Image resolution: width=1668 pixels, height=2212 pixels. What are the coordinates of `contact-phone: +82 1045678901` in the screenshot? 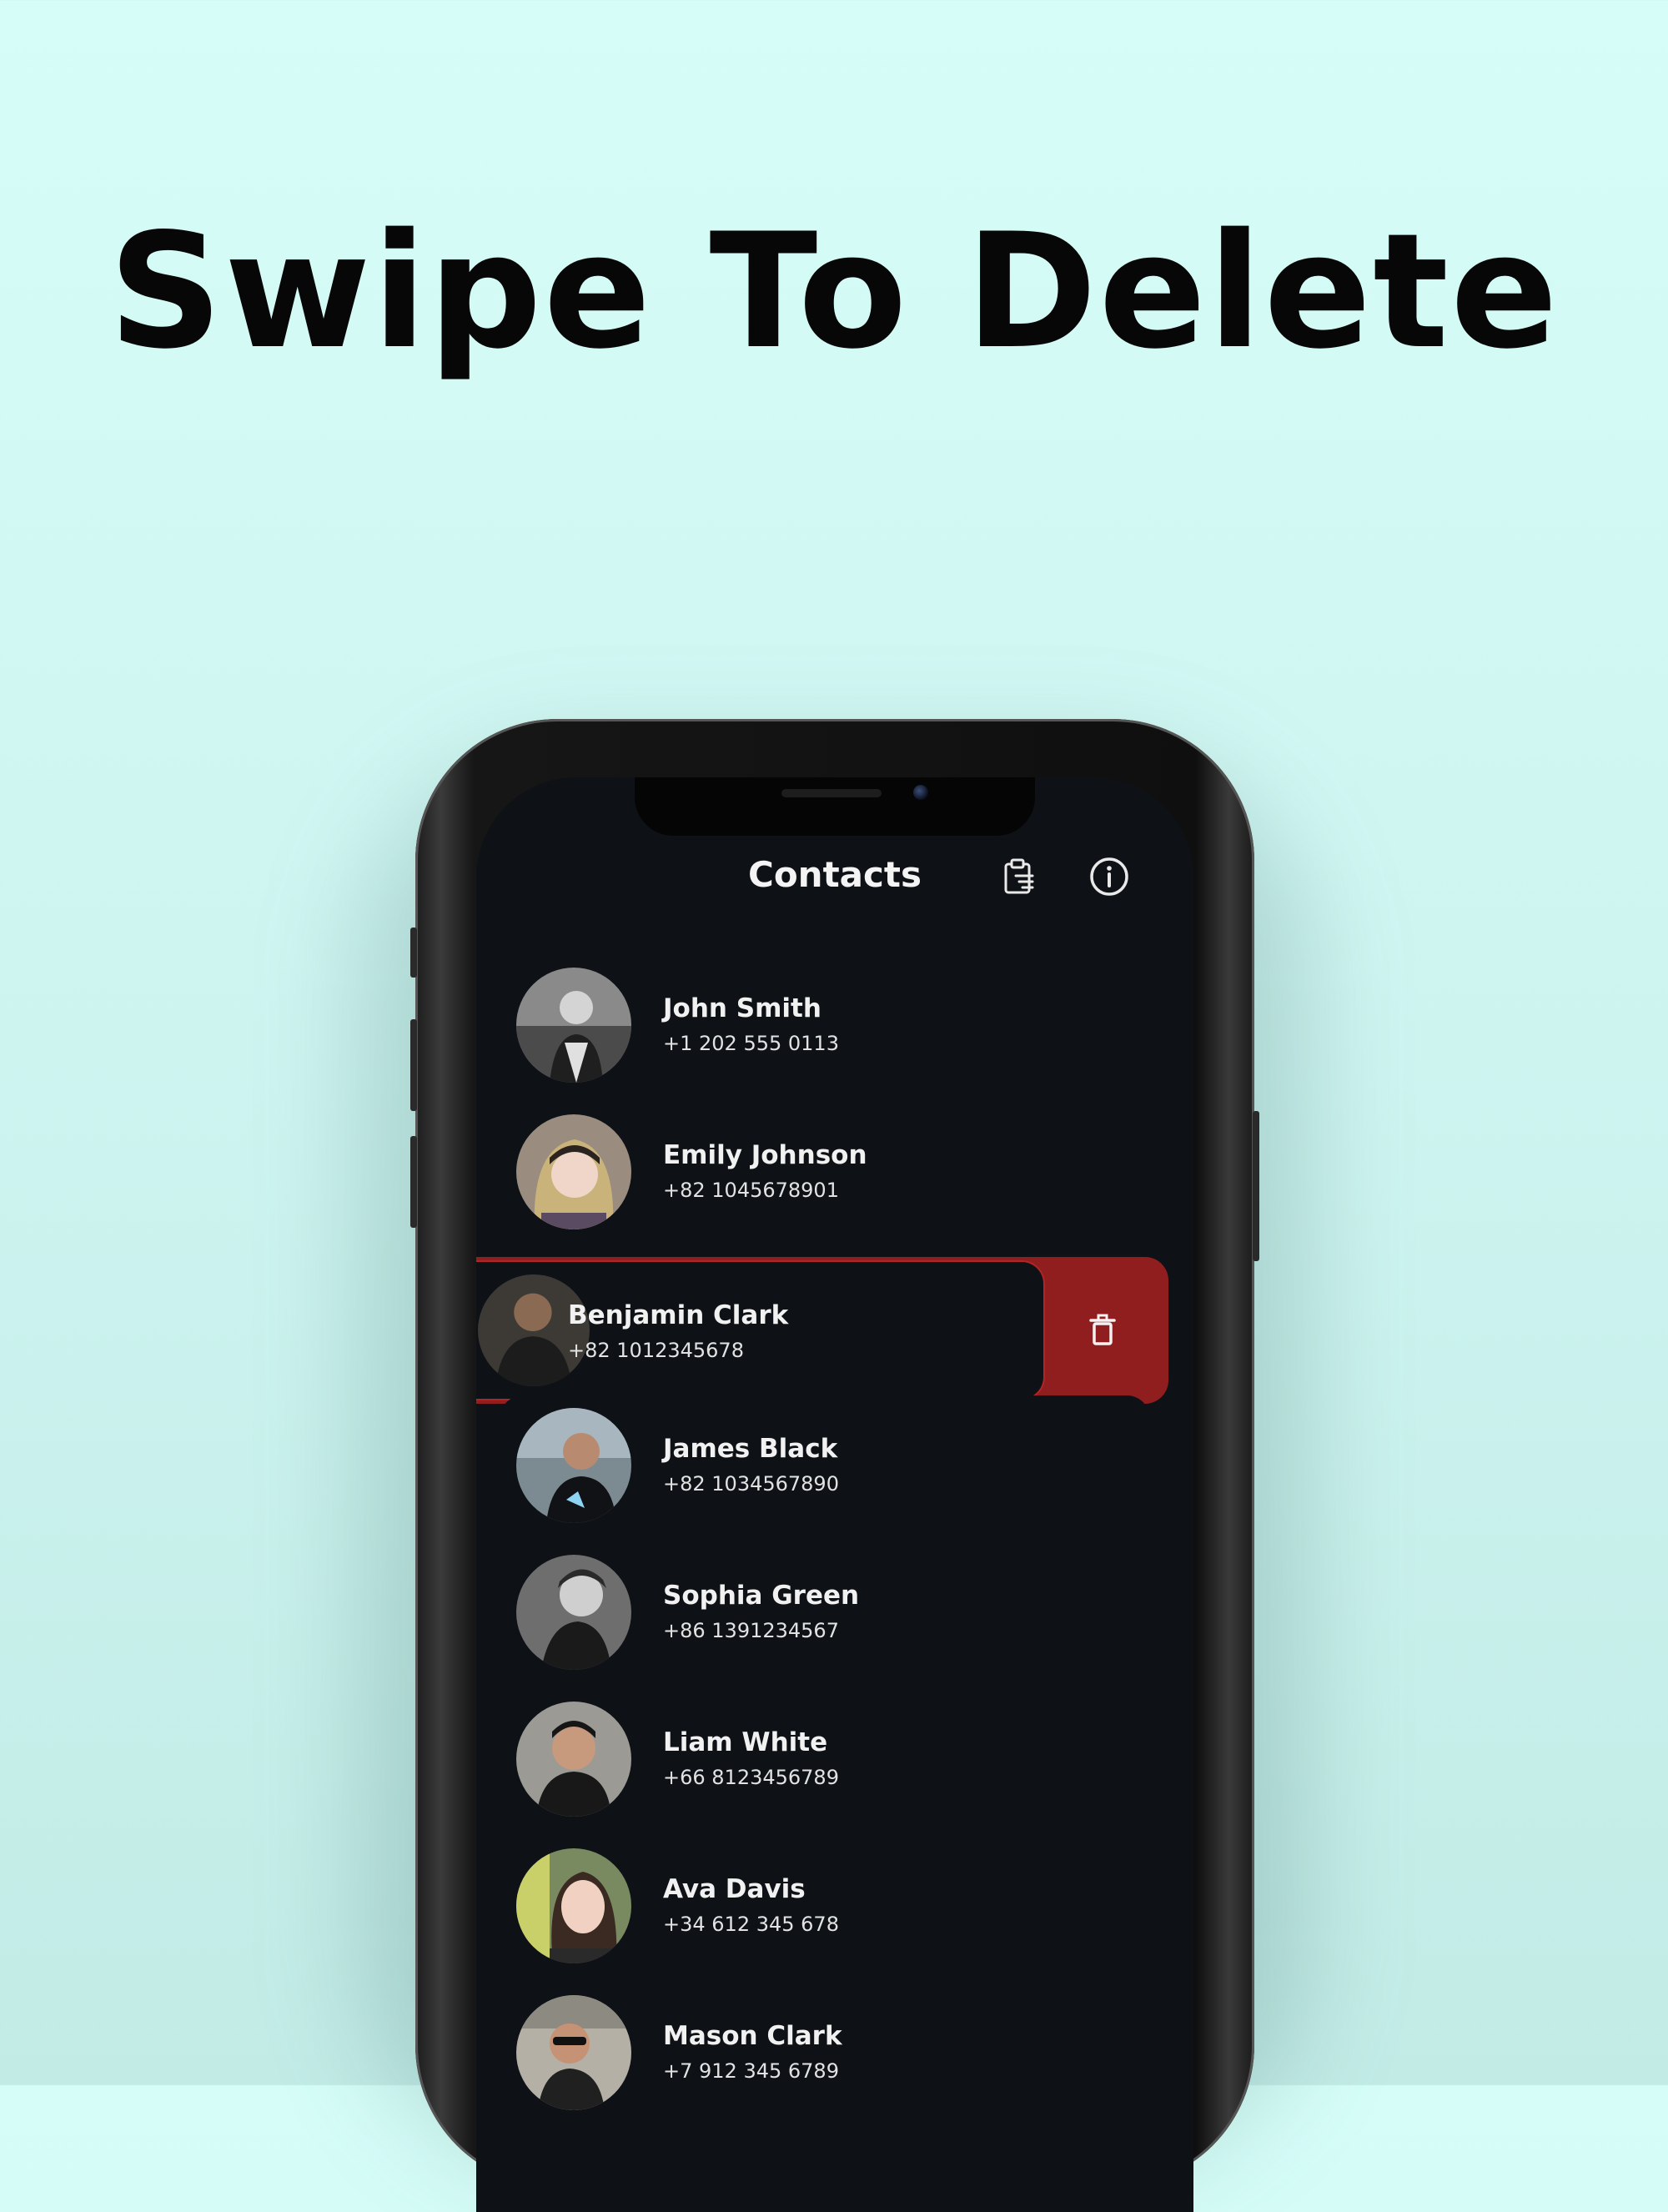 It's located at (751, 1191).